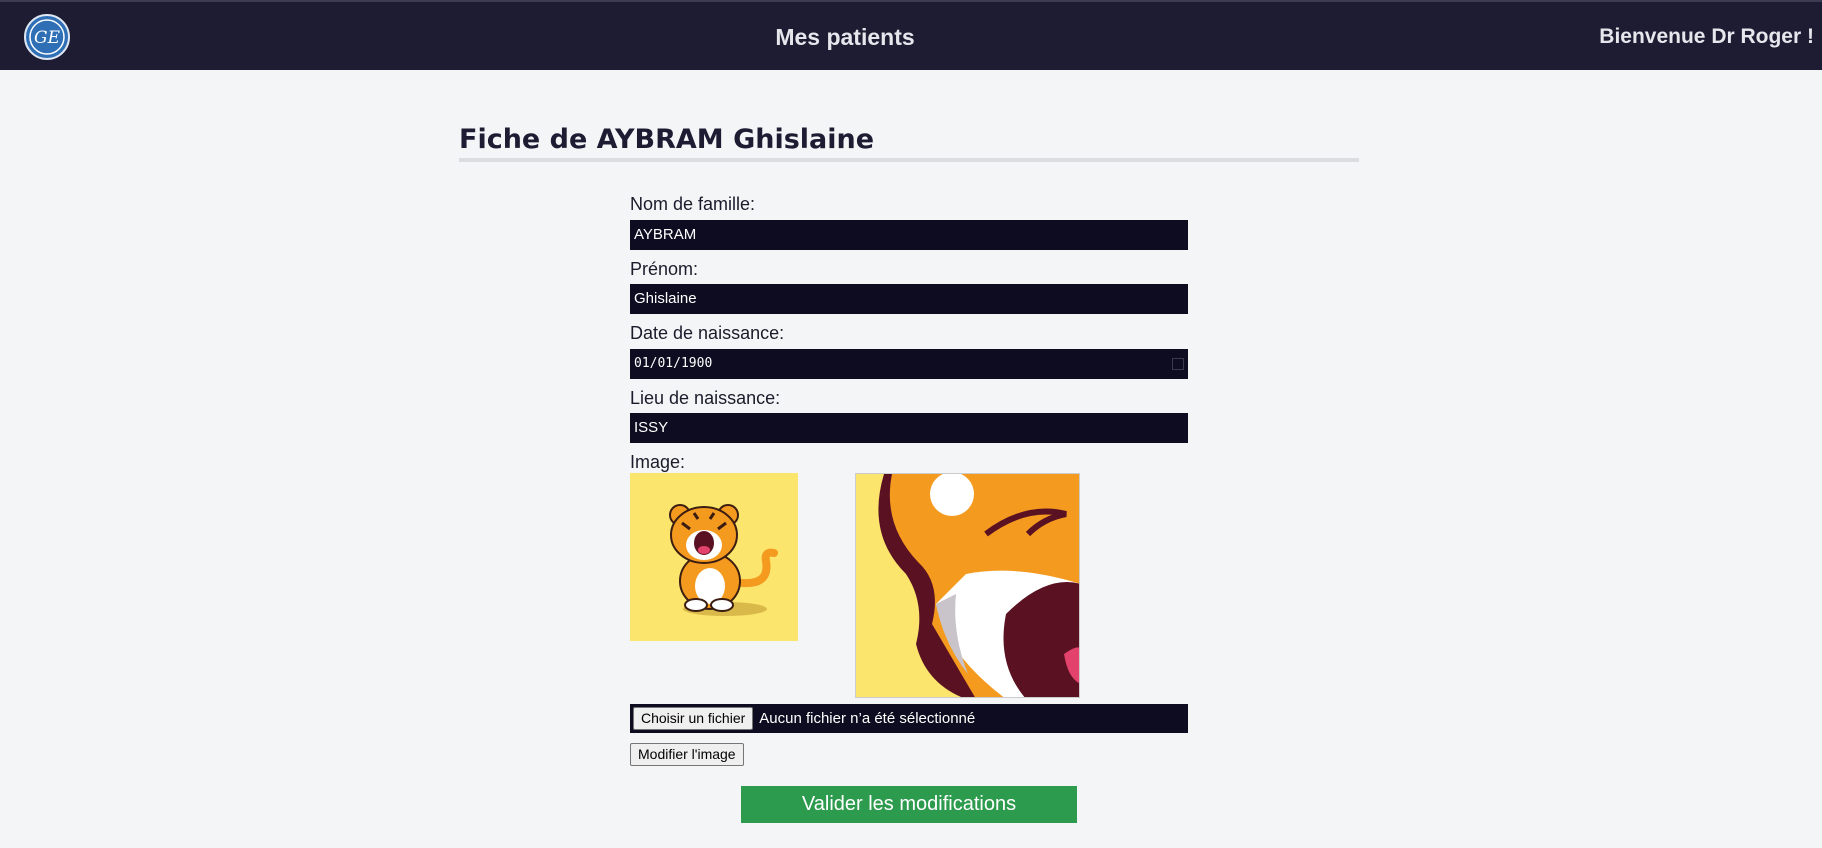 The image size is (1822, 848). What do you see at coordinates (693, 718) in the screenshot?
I see `choose-file-button: Choisir un fichier` at bounding box center [693, 718].